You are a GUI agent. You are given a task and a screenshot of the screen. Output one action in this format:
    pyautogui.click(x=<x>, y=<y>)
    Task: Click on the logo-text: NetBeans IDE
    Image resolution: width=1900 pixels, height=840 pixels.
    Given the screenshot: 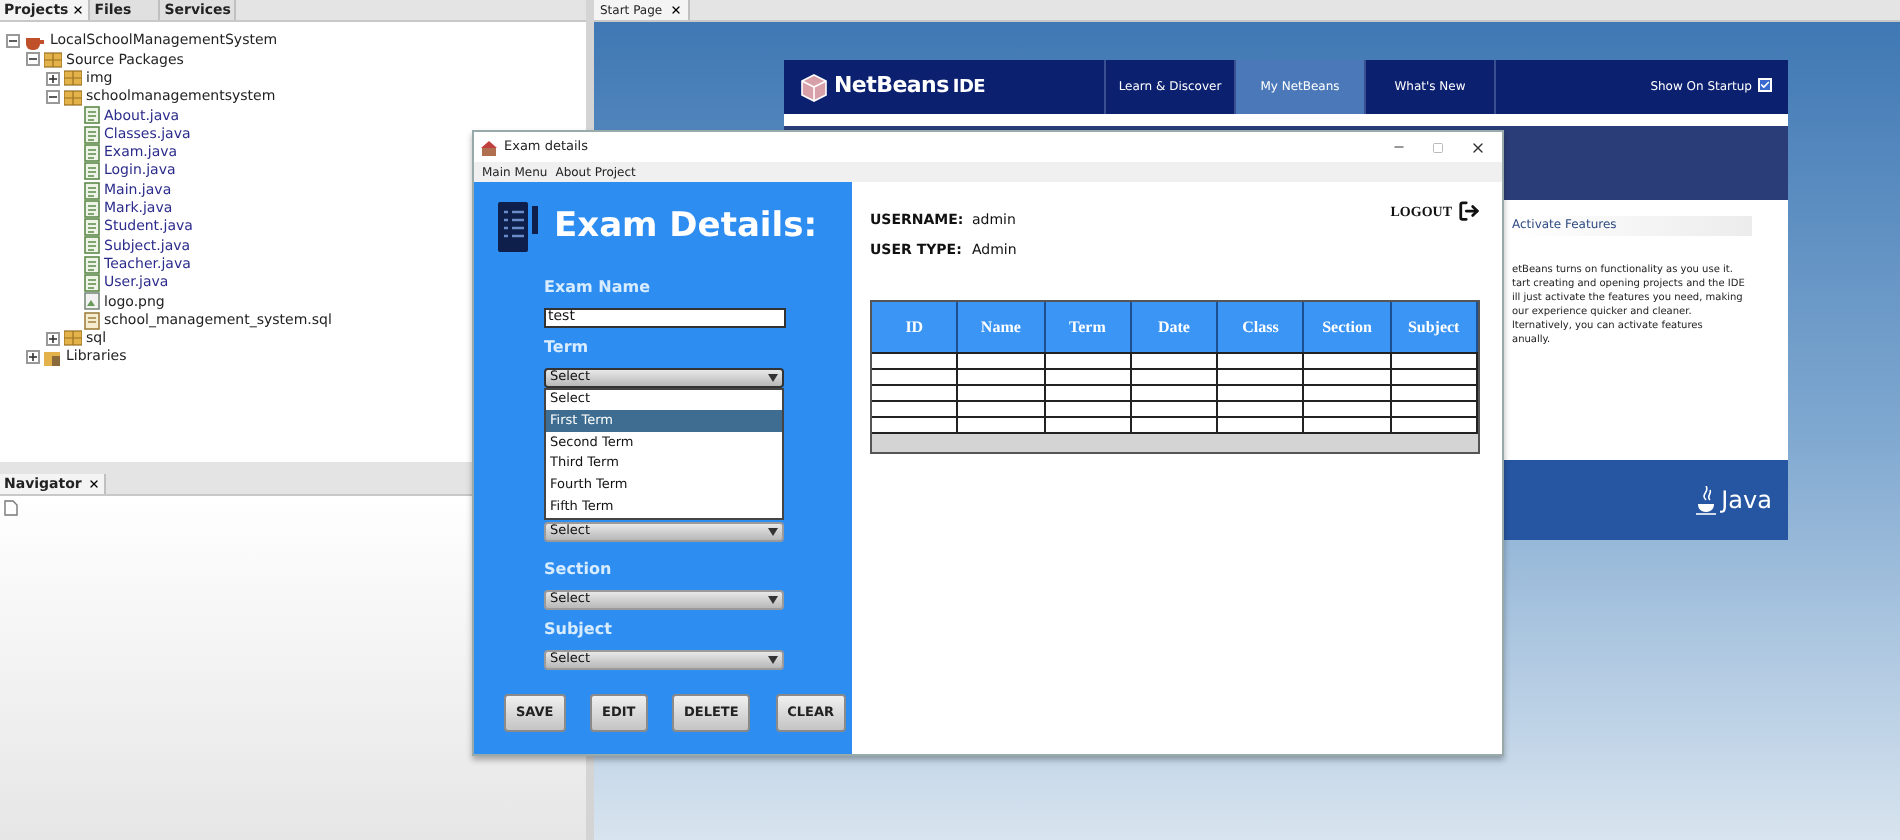 What is the action you would take?
    pyautogui.click(x=910, y=86)
    